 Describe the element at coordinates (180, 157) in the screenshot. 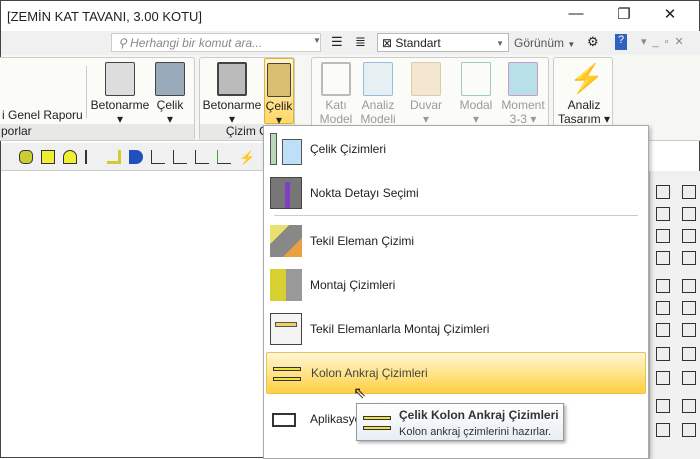

I see `chart-p-tool-icon` at that location.